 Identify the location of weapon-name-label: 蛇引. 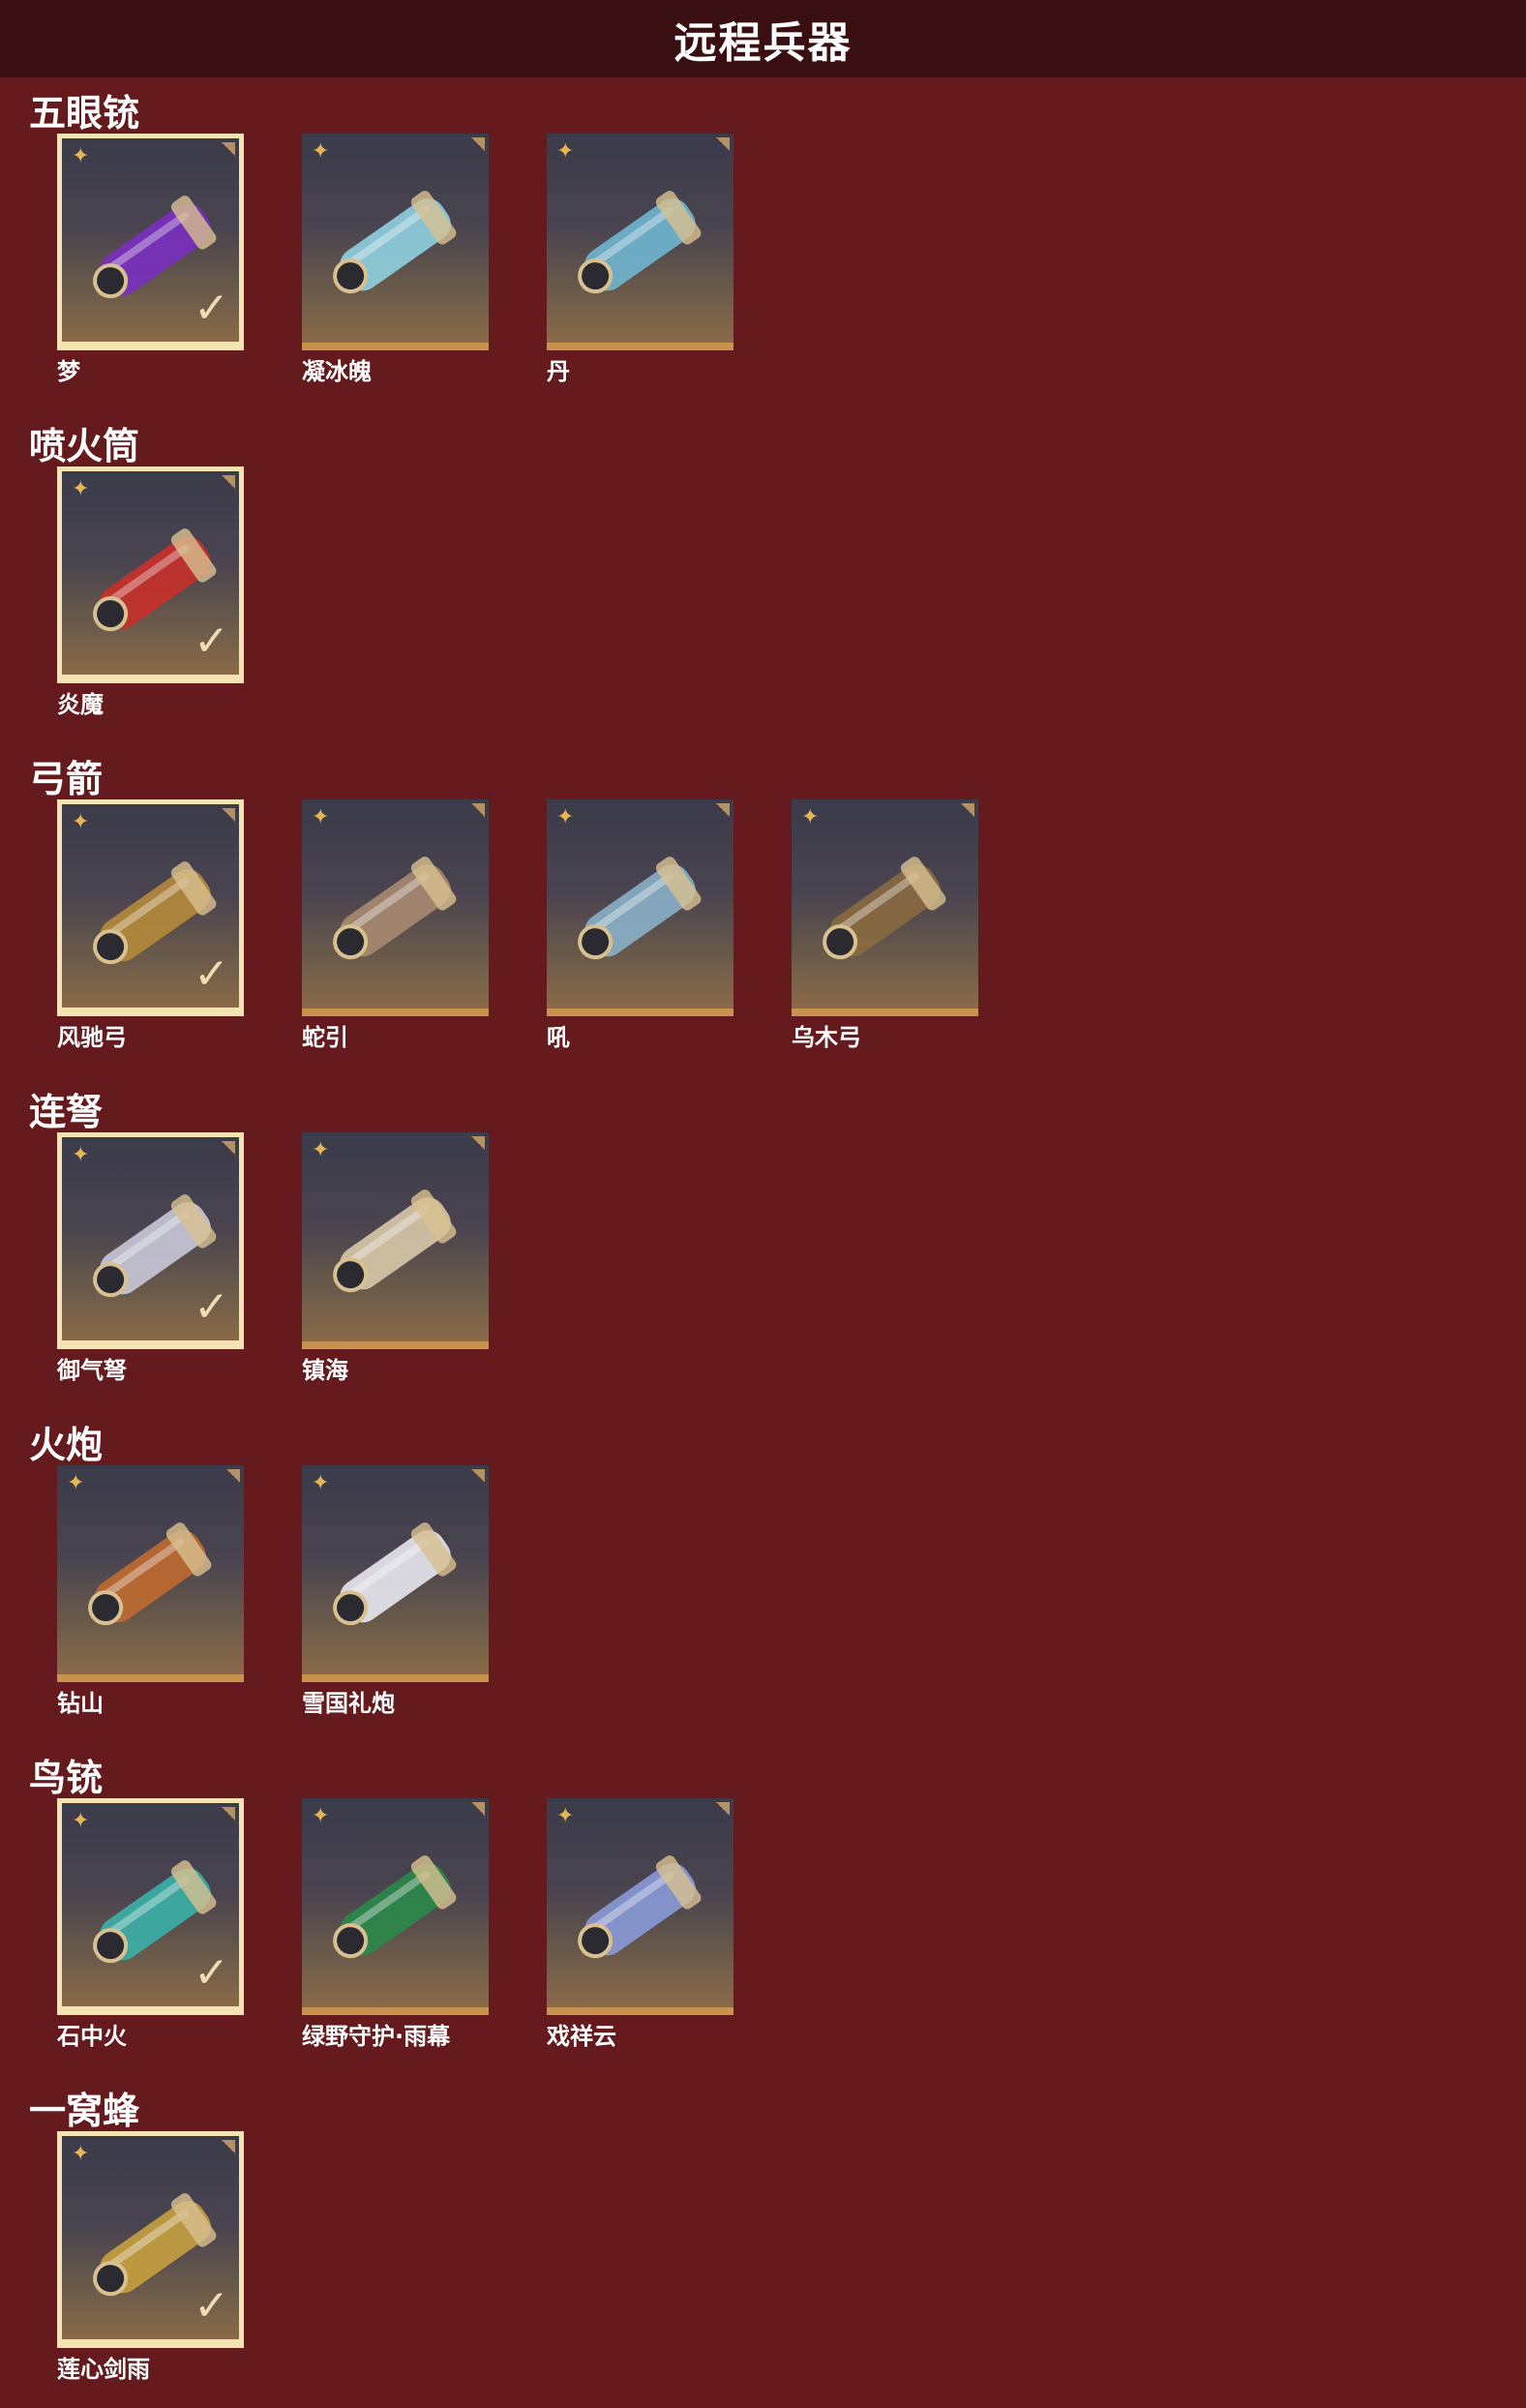
(325, 1037).